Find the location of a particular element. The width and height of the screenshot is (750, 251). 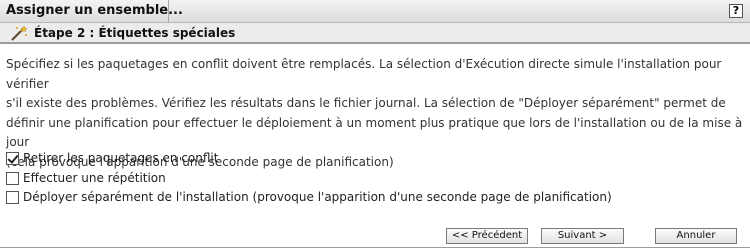

next-button: Suivant > is located at coordinates (582, 236).